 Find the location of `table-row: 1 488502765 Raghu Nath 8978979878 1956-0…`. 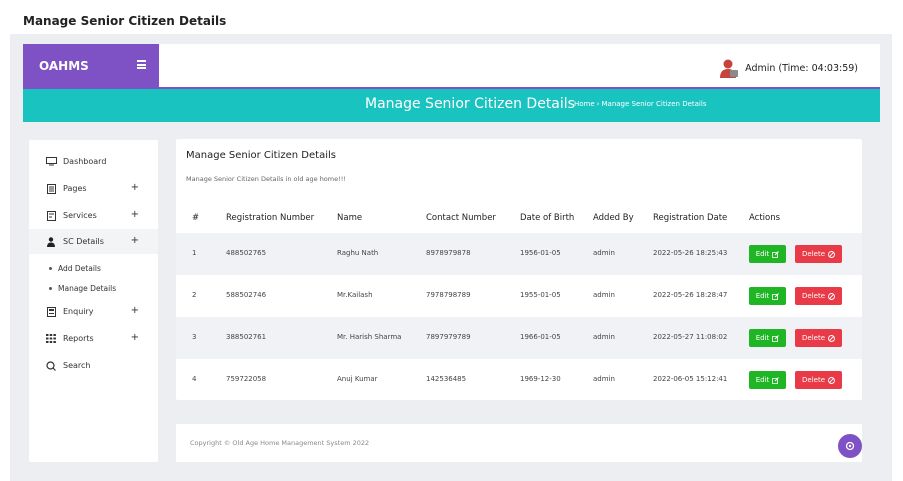

table-row: 1 488502765 Raghu Nath 8978979878 1956-0… is located at coordinates (519, 254).